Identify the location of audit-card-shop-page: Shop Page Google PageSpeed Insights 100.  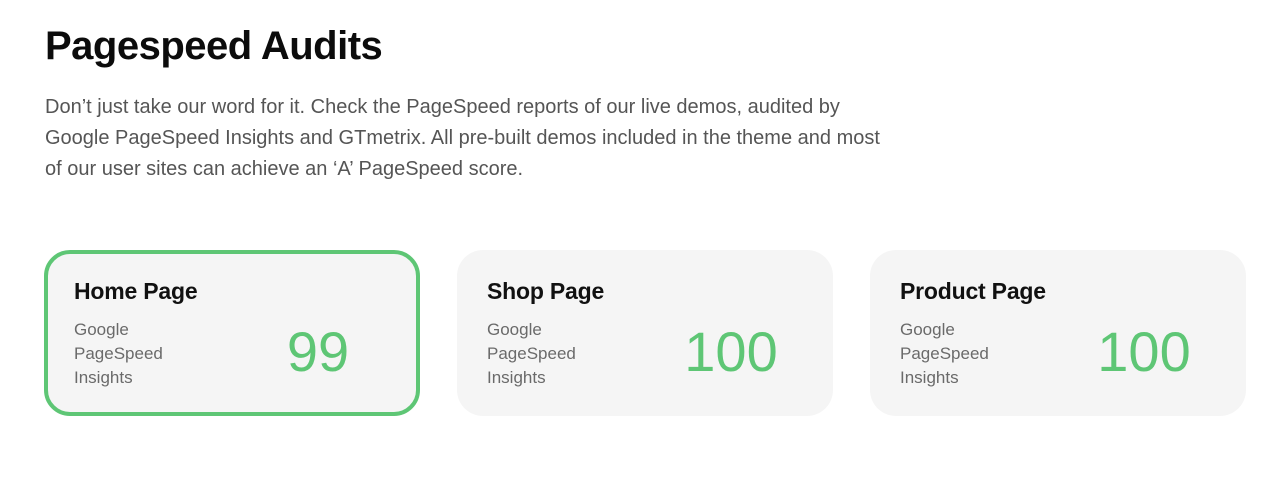
(645, 333).